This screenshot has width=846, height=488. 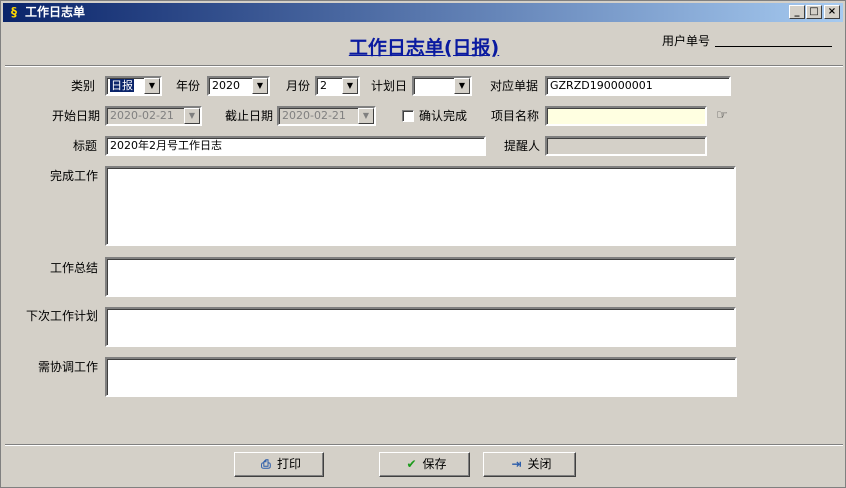 I want to click on print-button: ⎙ 打印, so click(x=279, y=464).